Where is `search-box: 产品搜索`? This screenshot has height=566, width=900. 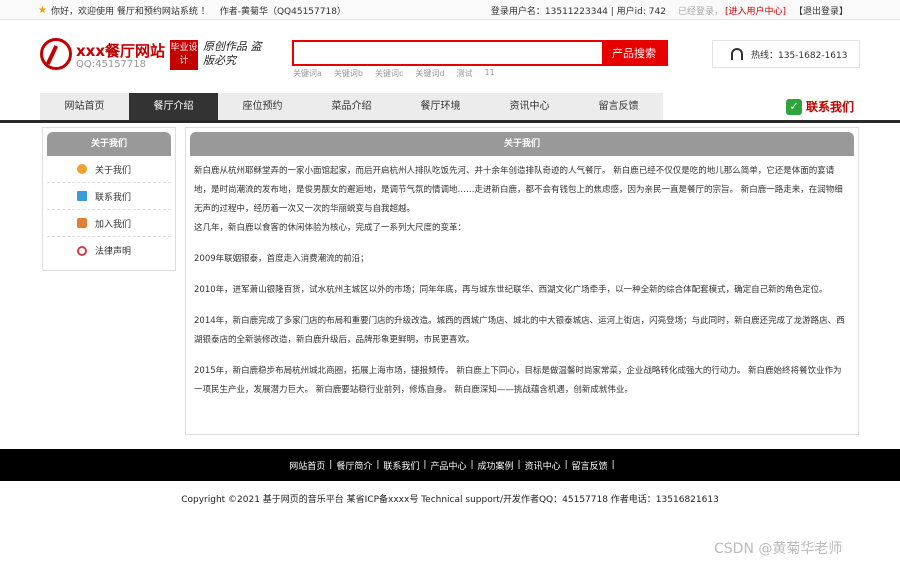
search-box: 产品搜索 is located at coordinates (480, 53).